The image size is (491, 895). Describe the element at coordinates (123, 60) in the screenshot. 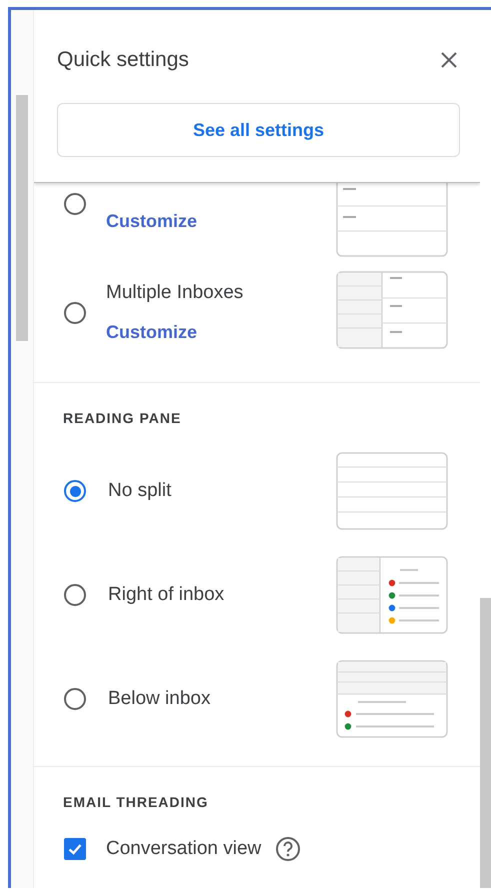

I see `panel-title: Quick settings` at that location.